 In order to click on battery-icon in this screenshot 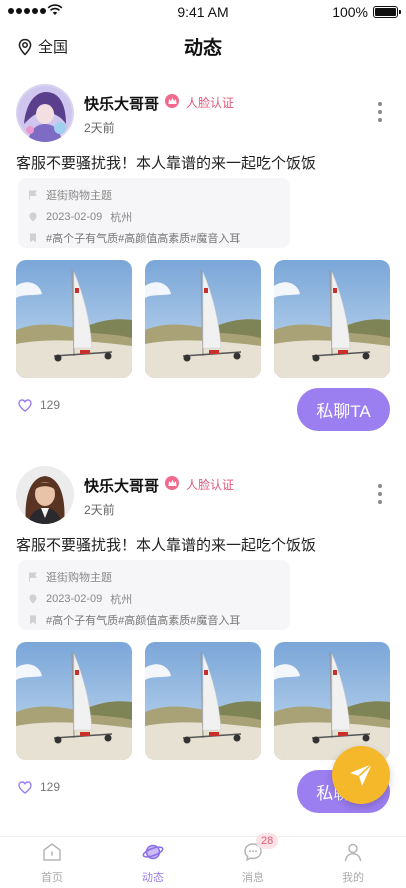, I will do `click(387, 12)`.